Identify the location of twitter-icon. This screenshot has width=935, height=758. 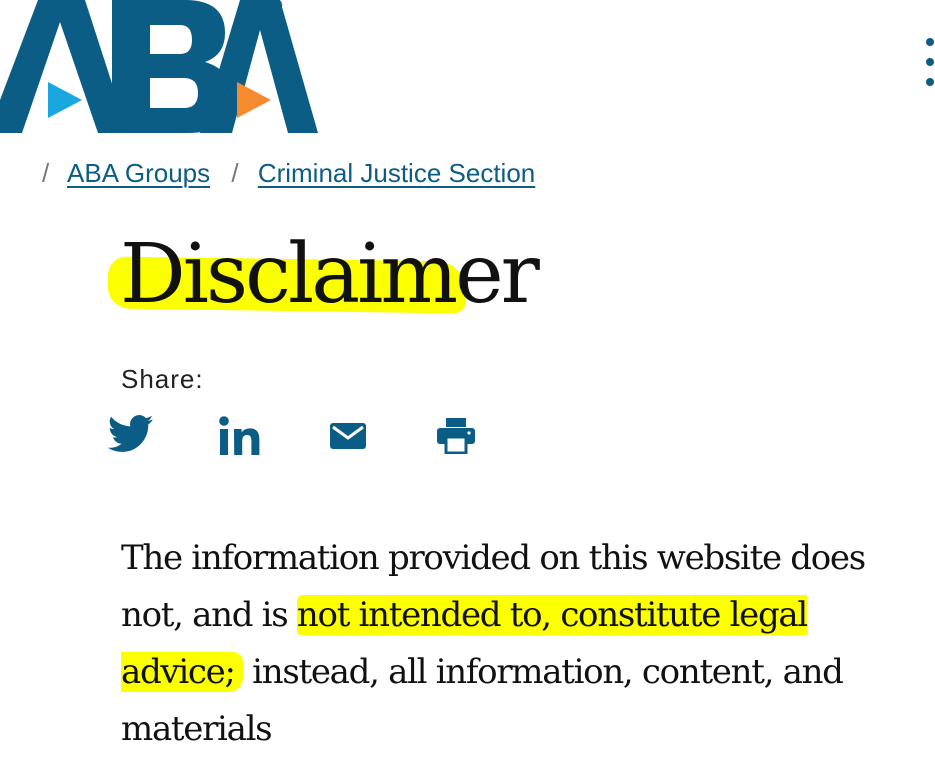
(130, 436).